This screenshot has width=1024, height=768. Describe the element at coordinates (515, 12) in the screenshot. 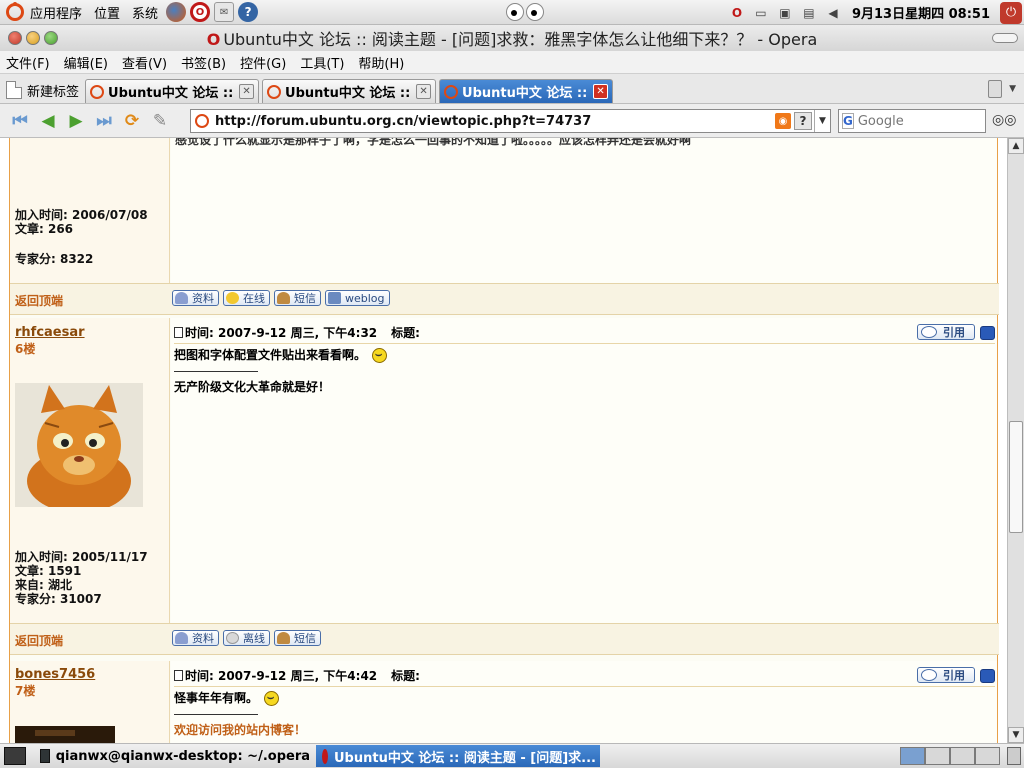

I see `eye-icon` at that location.